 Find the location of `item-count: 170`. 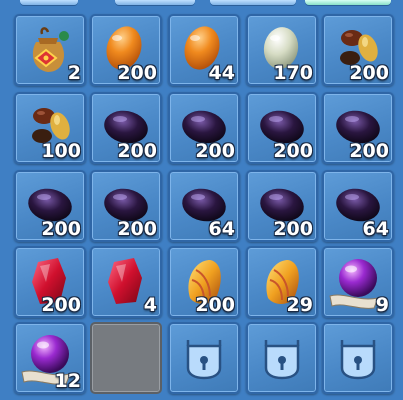

item-count: 170 is located at coordinates (293, 73).